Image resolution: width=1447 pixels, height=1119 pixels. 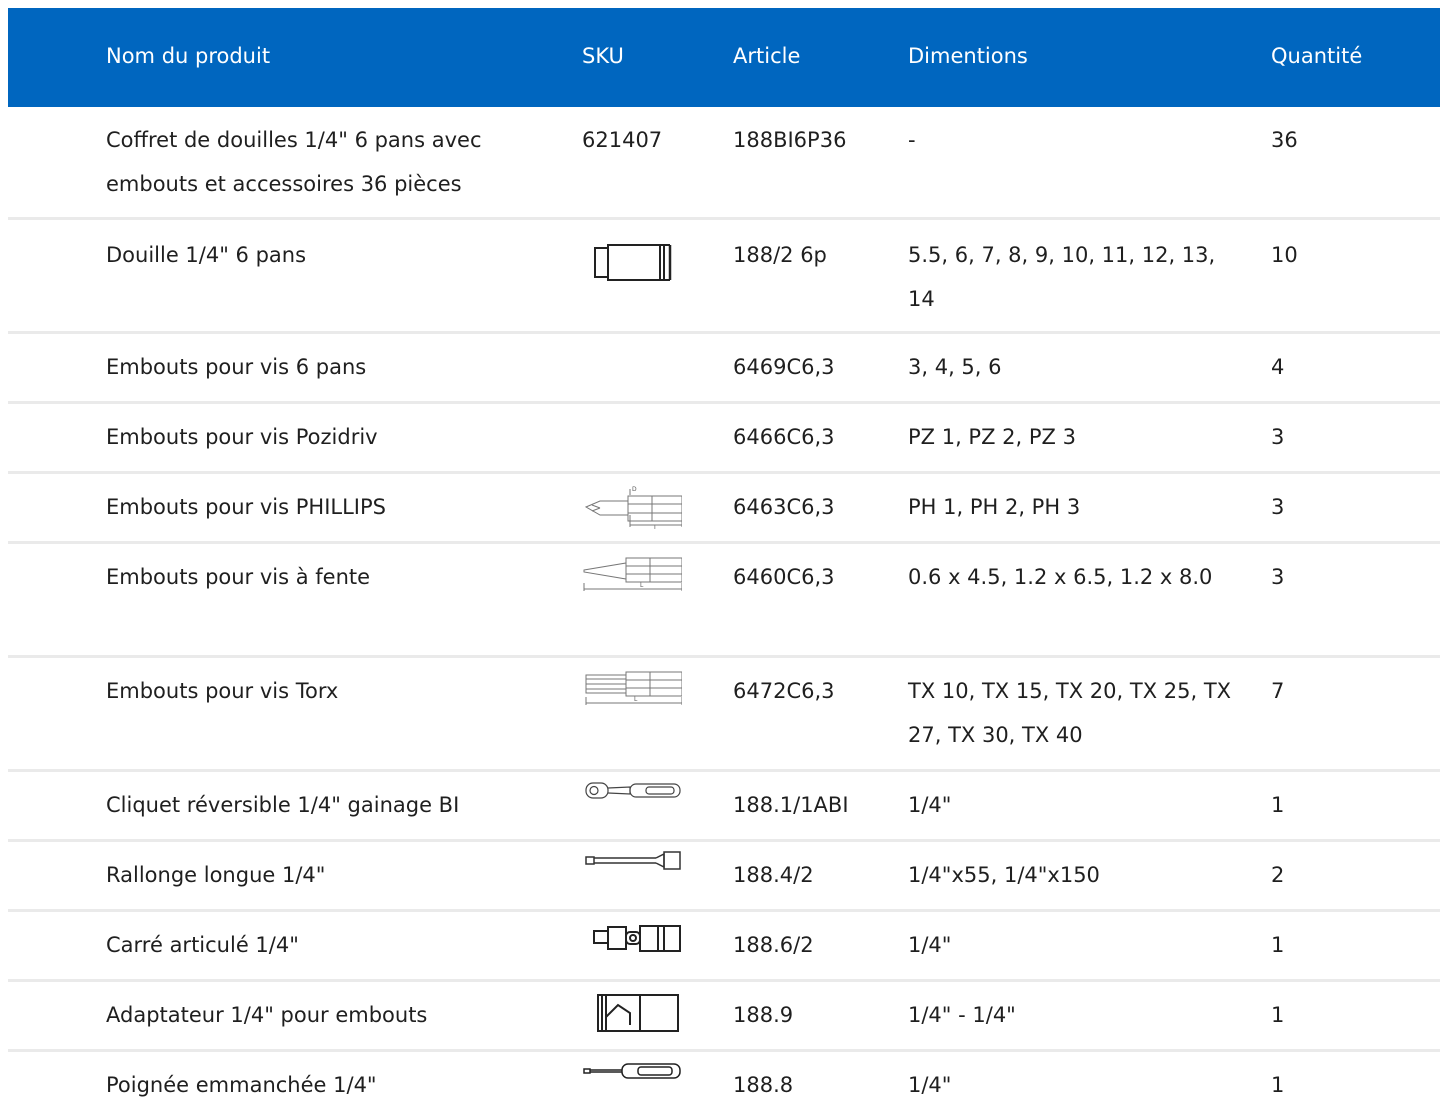 What do you see at coordinates (632, 1013) in the screenshot?
I see `bit-adapter-icon` at bounding box center [632, 1013].